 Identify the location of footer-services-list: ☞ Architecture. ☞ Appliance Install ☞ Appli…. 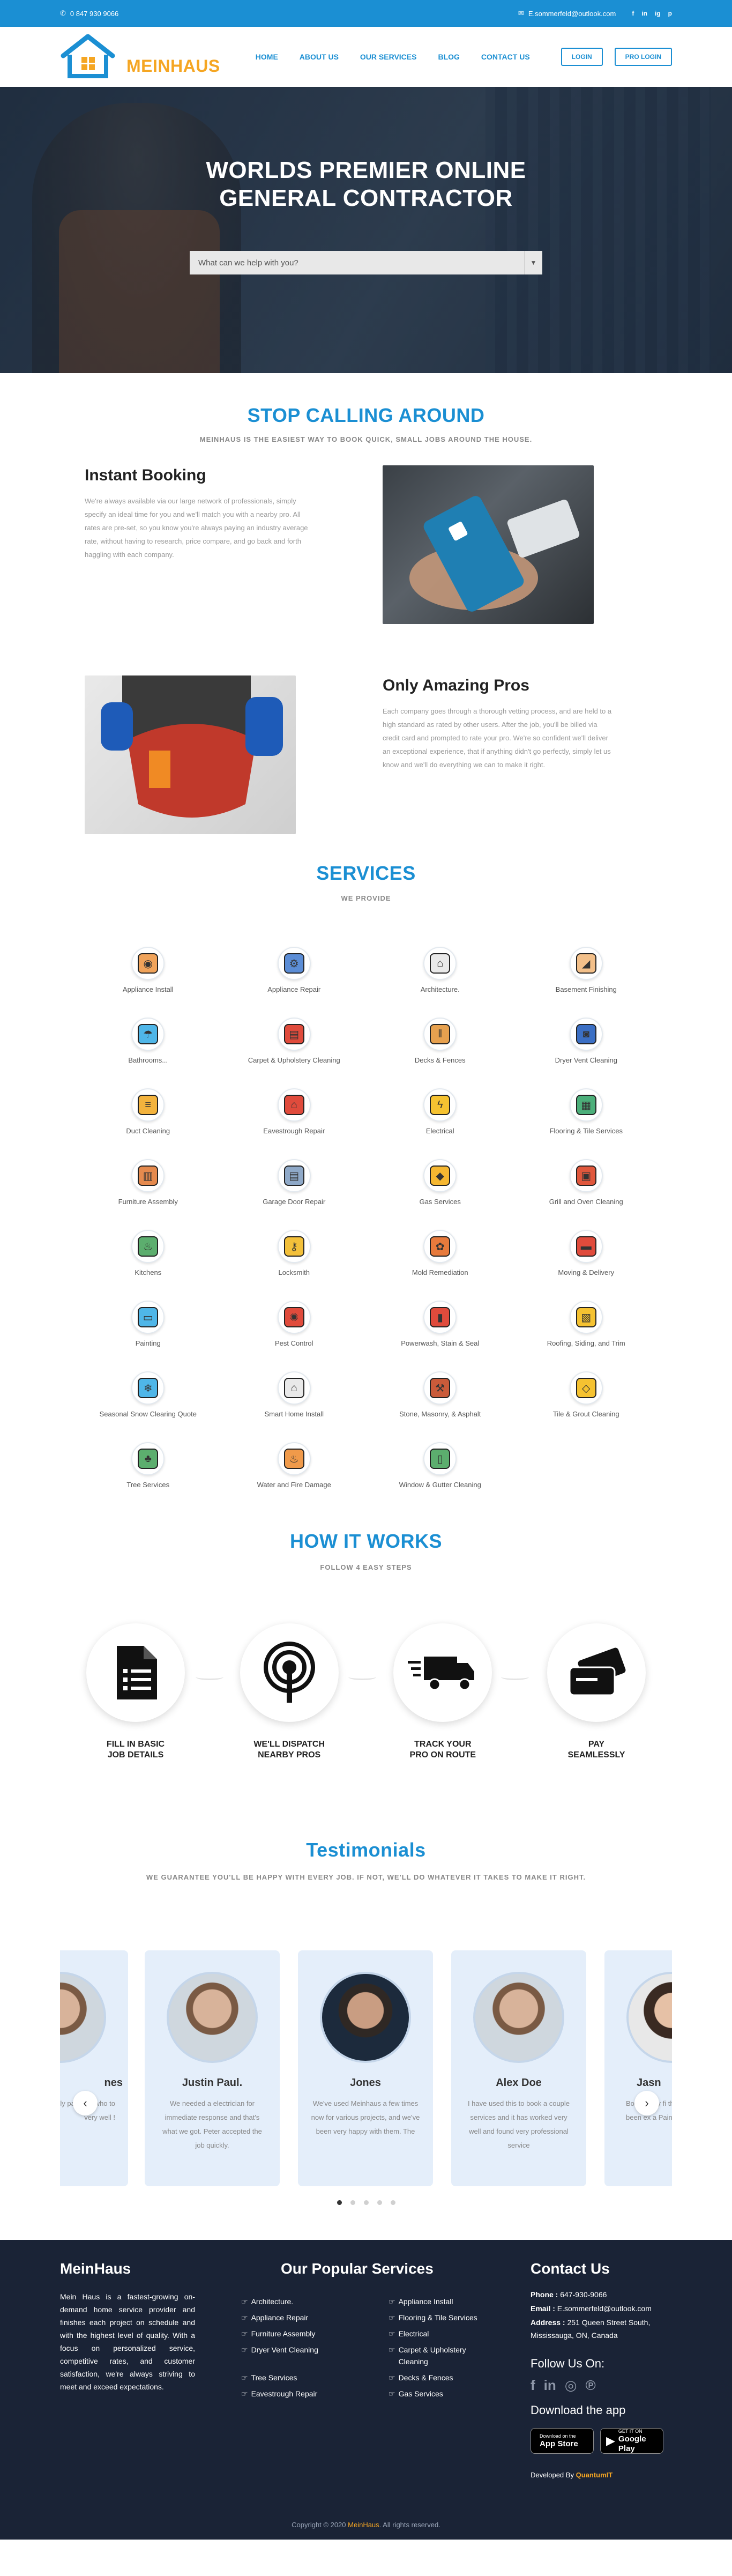
(381, 2348).